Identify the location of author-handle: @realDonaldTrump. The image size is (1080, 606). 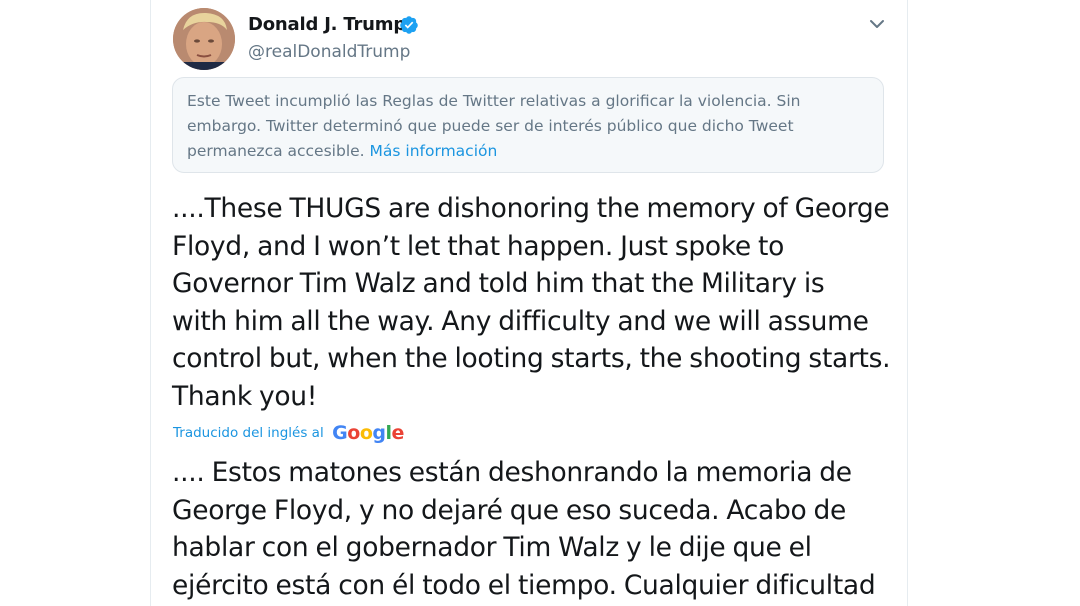
(329, 52).